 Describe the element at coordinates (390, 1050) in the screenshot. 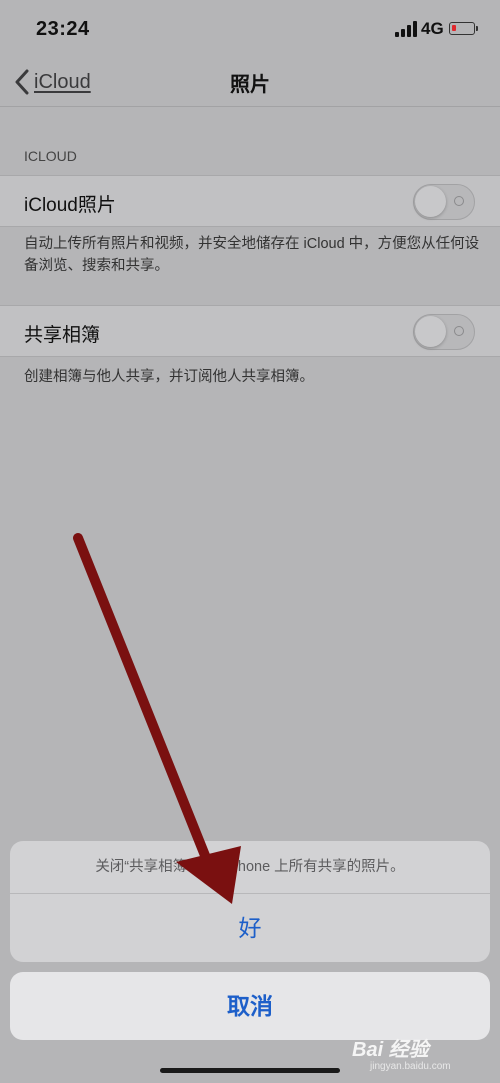

I see `watermark-logo-text: Bai 经验` at that location.